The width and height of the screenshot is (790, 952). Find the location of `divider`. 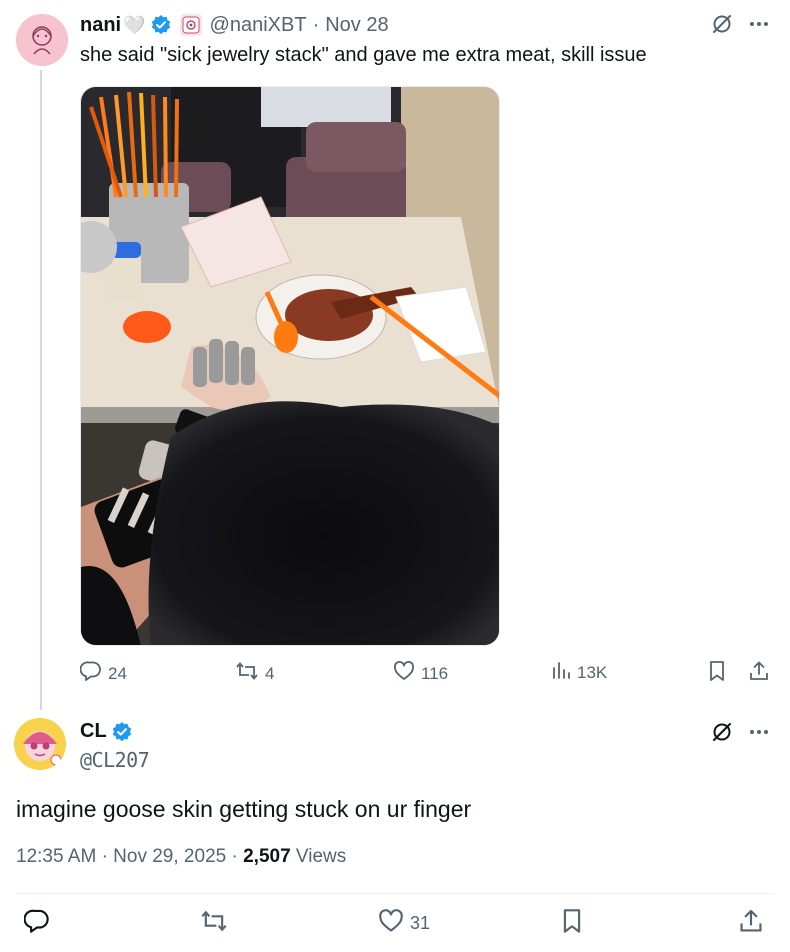

divider is located at coordinates (395, 893).